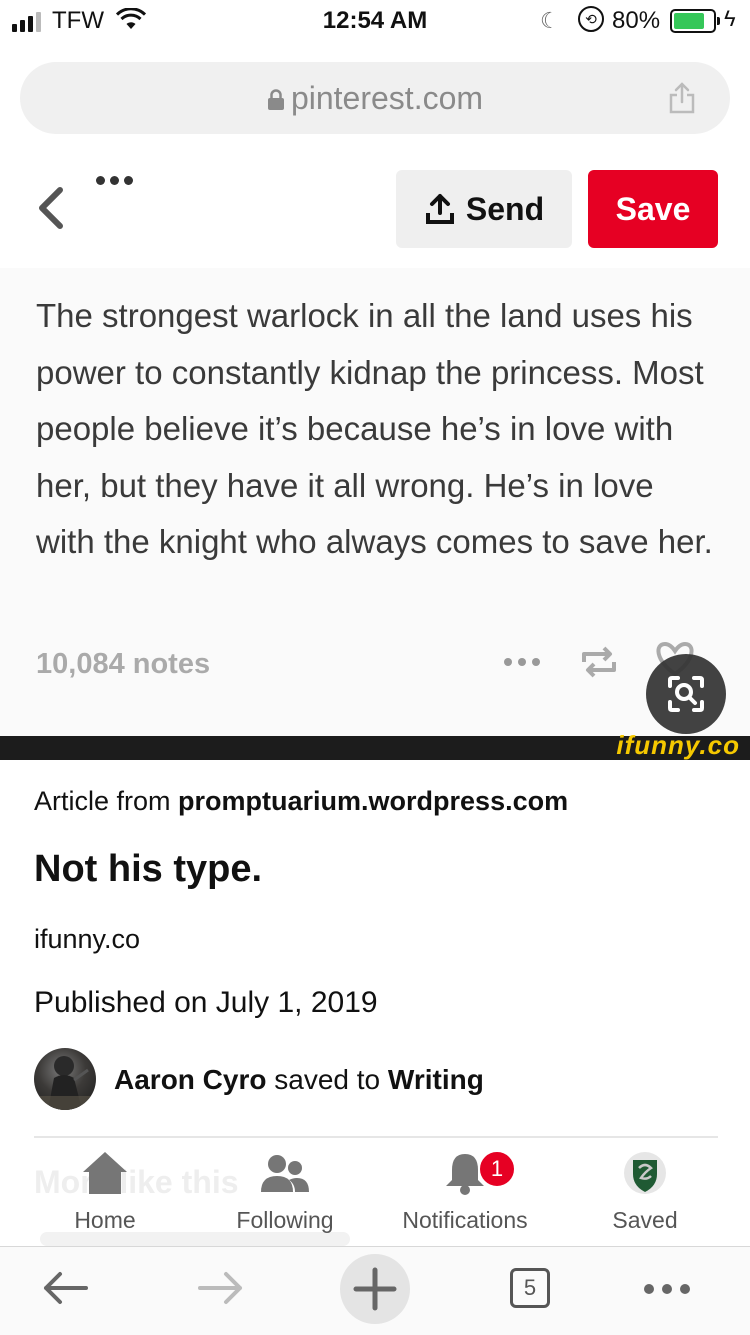  I want to click on saved-to-text: saved to, so click(327, 1079).